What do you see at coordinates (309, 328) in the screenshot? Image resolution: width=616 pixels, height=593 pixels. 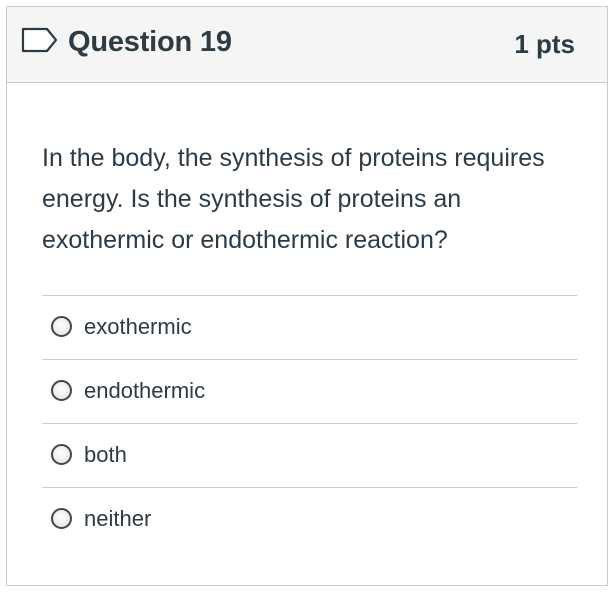 I see `answer-option-exothermic: exothermic` at bounding box center [309, 328].